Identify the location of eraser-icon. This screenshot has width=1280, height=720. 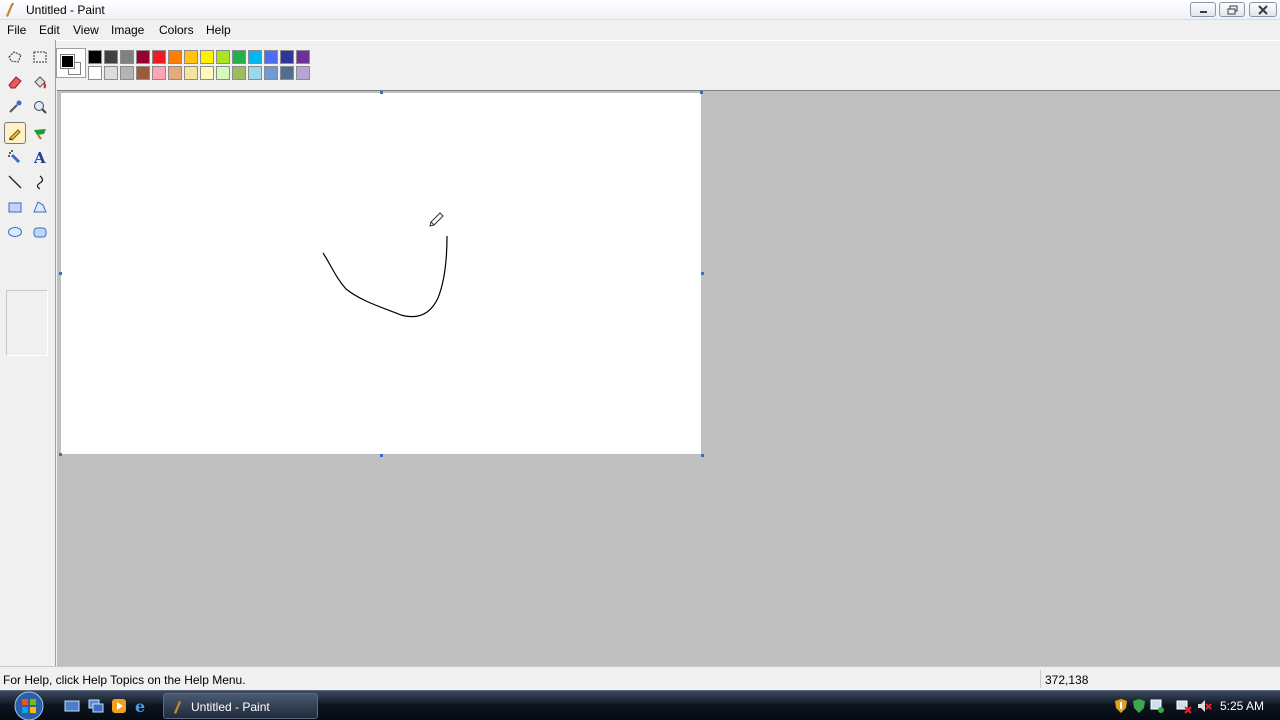
(15, 82).